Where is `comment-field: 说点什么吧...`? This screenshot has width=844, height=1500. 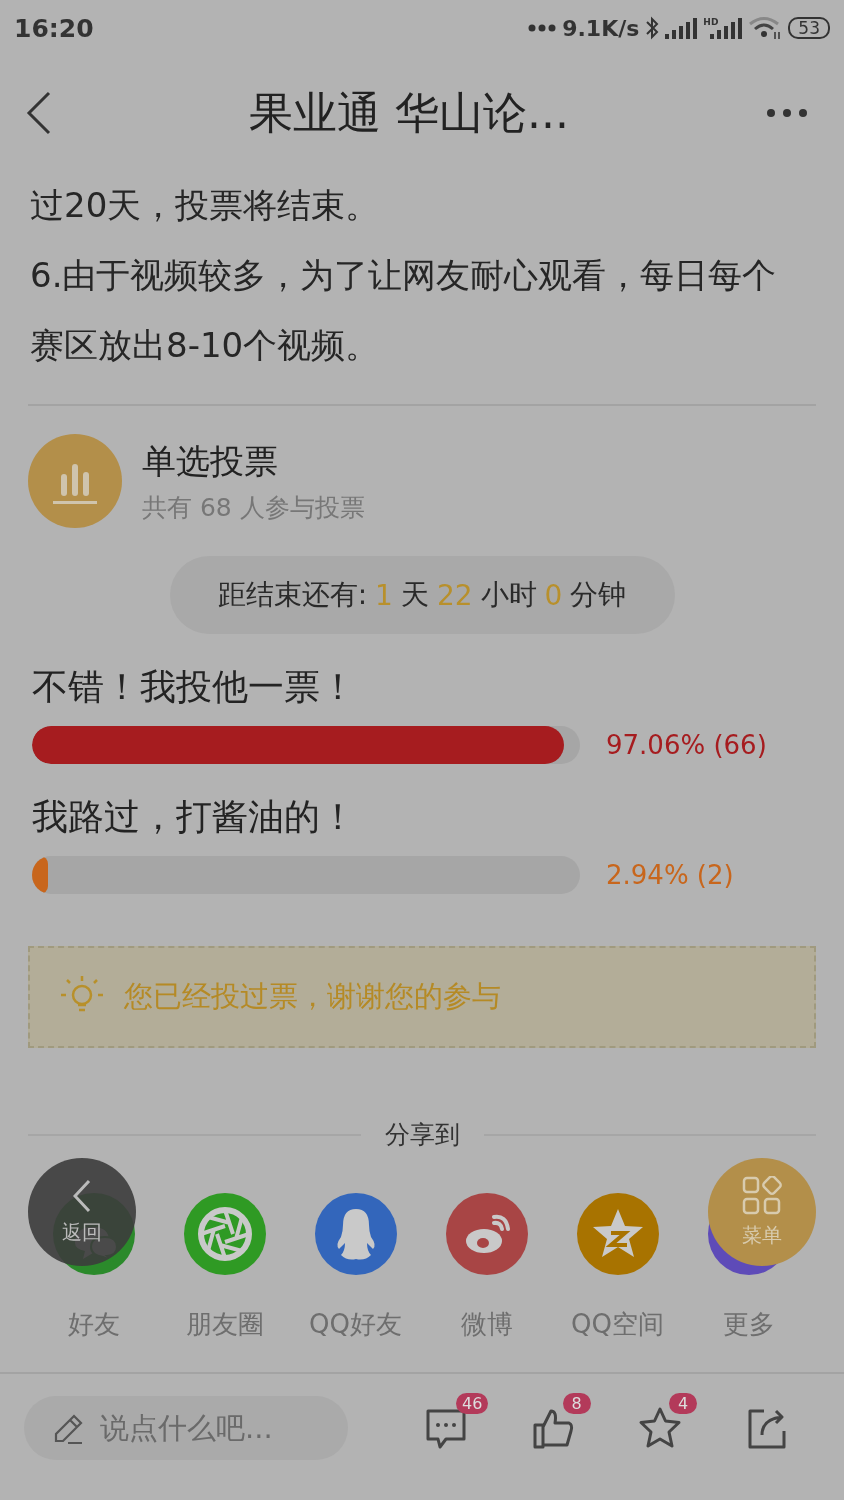 comment-field: 说点什么吧... is located at coordinates (186, 1428).